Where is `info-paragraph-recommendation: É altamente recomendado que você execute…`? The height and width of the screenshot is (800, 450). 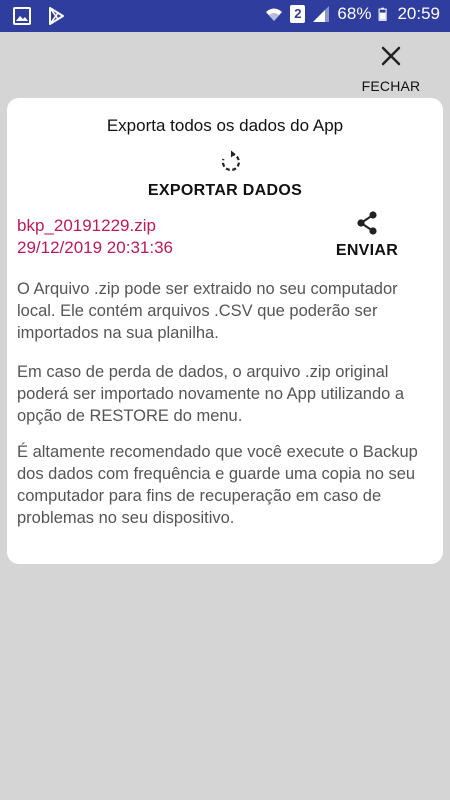 info-paragraph-recommendation: É altamente recomendado que você execute… is located at coordinates (217, 485).